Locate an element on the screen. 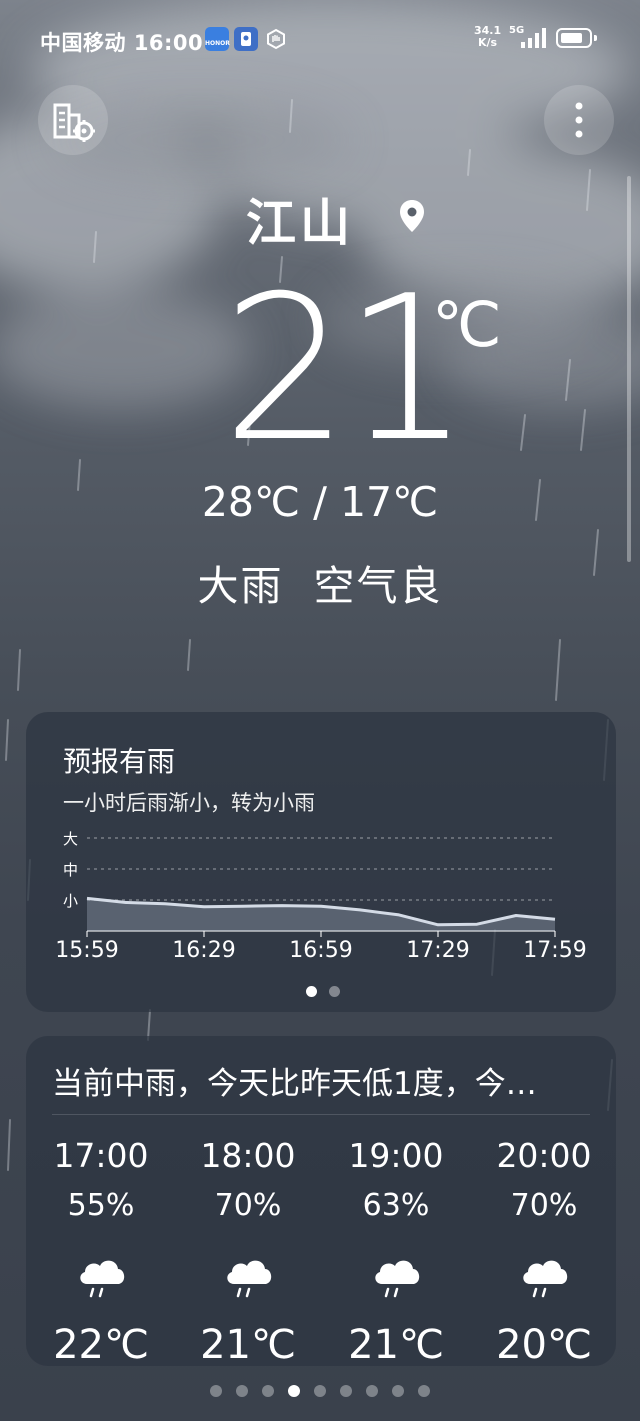  battery-icon is located at coordinates (576, 38).